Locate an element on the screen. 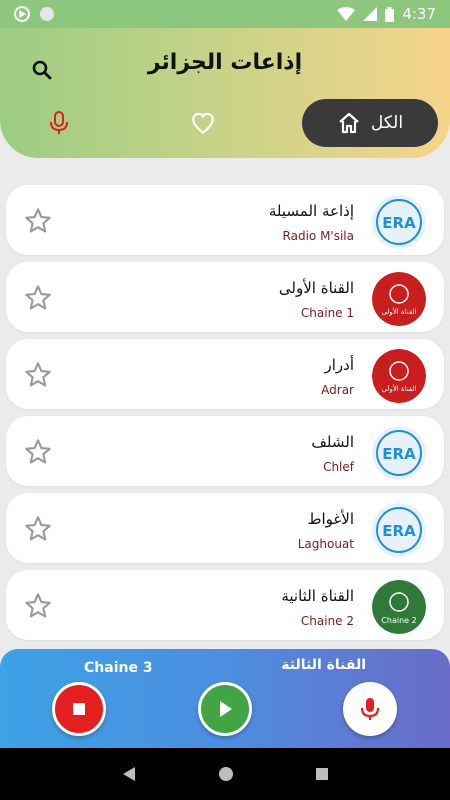 The image size is (450, 800). stop-icon is located at coordinates (79, 709).